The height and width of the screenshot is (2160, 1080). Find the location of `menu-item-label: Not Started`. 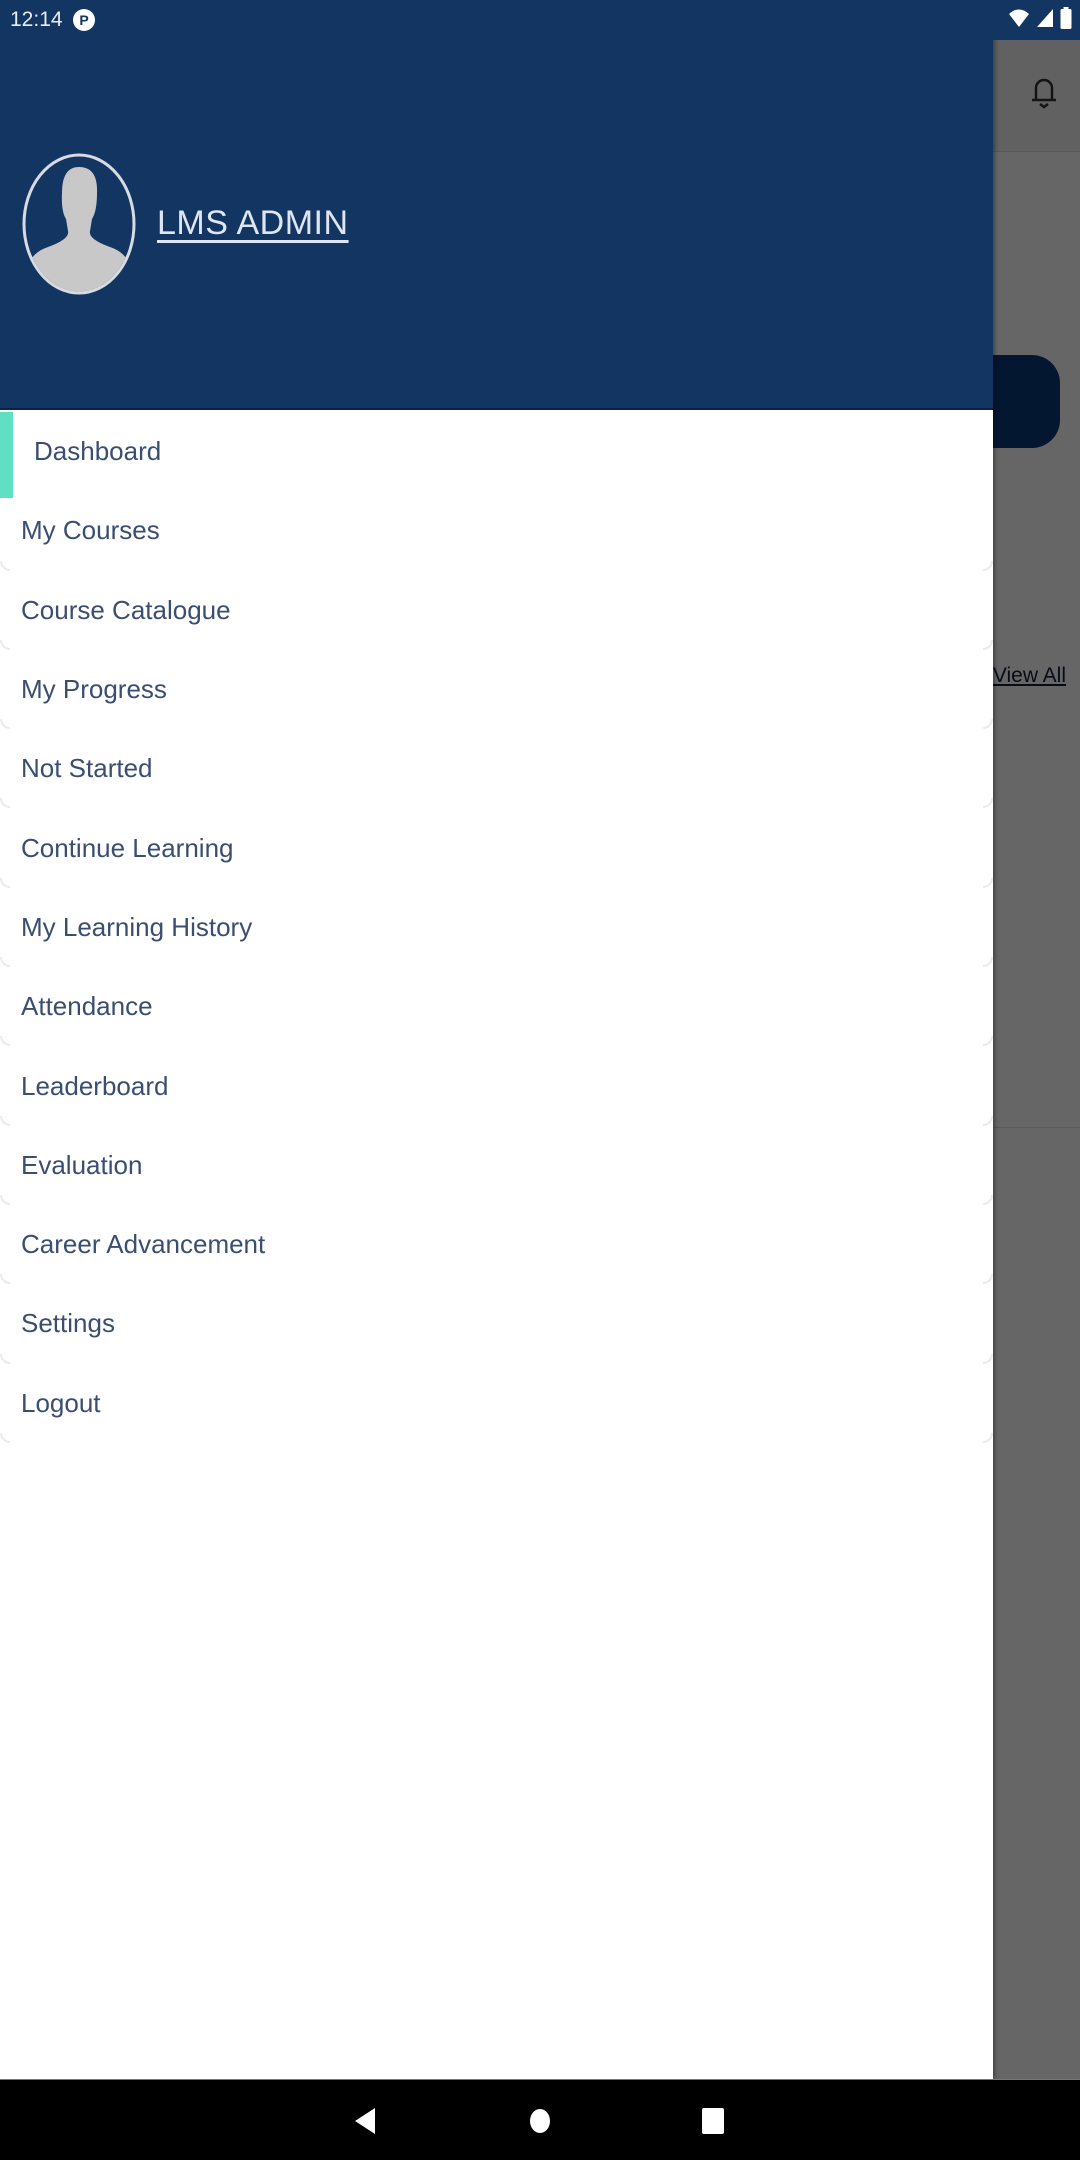

menu-item-label: Not Started is located at coordinates (87, 768).